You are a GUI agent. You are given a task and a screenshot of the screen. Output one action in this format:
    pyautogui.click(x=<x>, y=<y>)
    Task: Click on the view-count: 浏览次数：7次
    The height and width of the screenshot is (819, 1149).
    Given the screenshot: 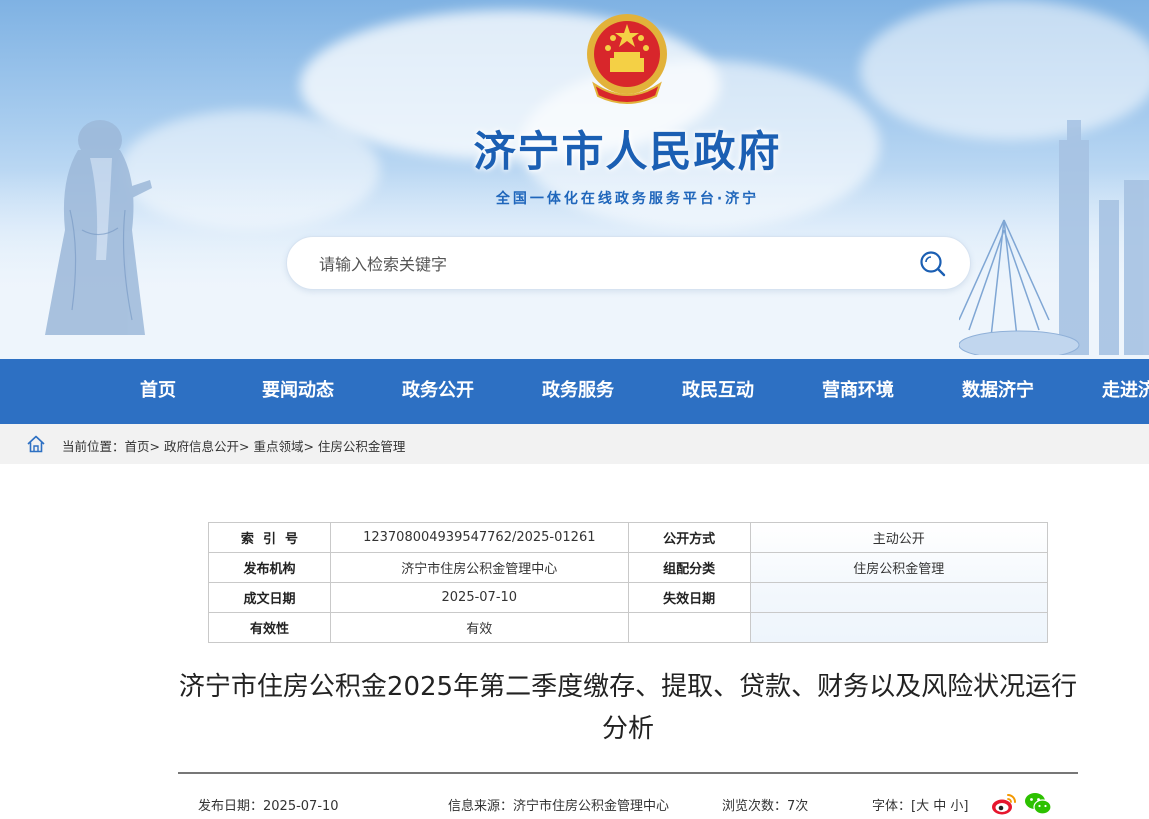 What is the action you would take?
    pyautogui.click(x=765, y=804)
    